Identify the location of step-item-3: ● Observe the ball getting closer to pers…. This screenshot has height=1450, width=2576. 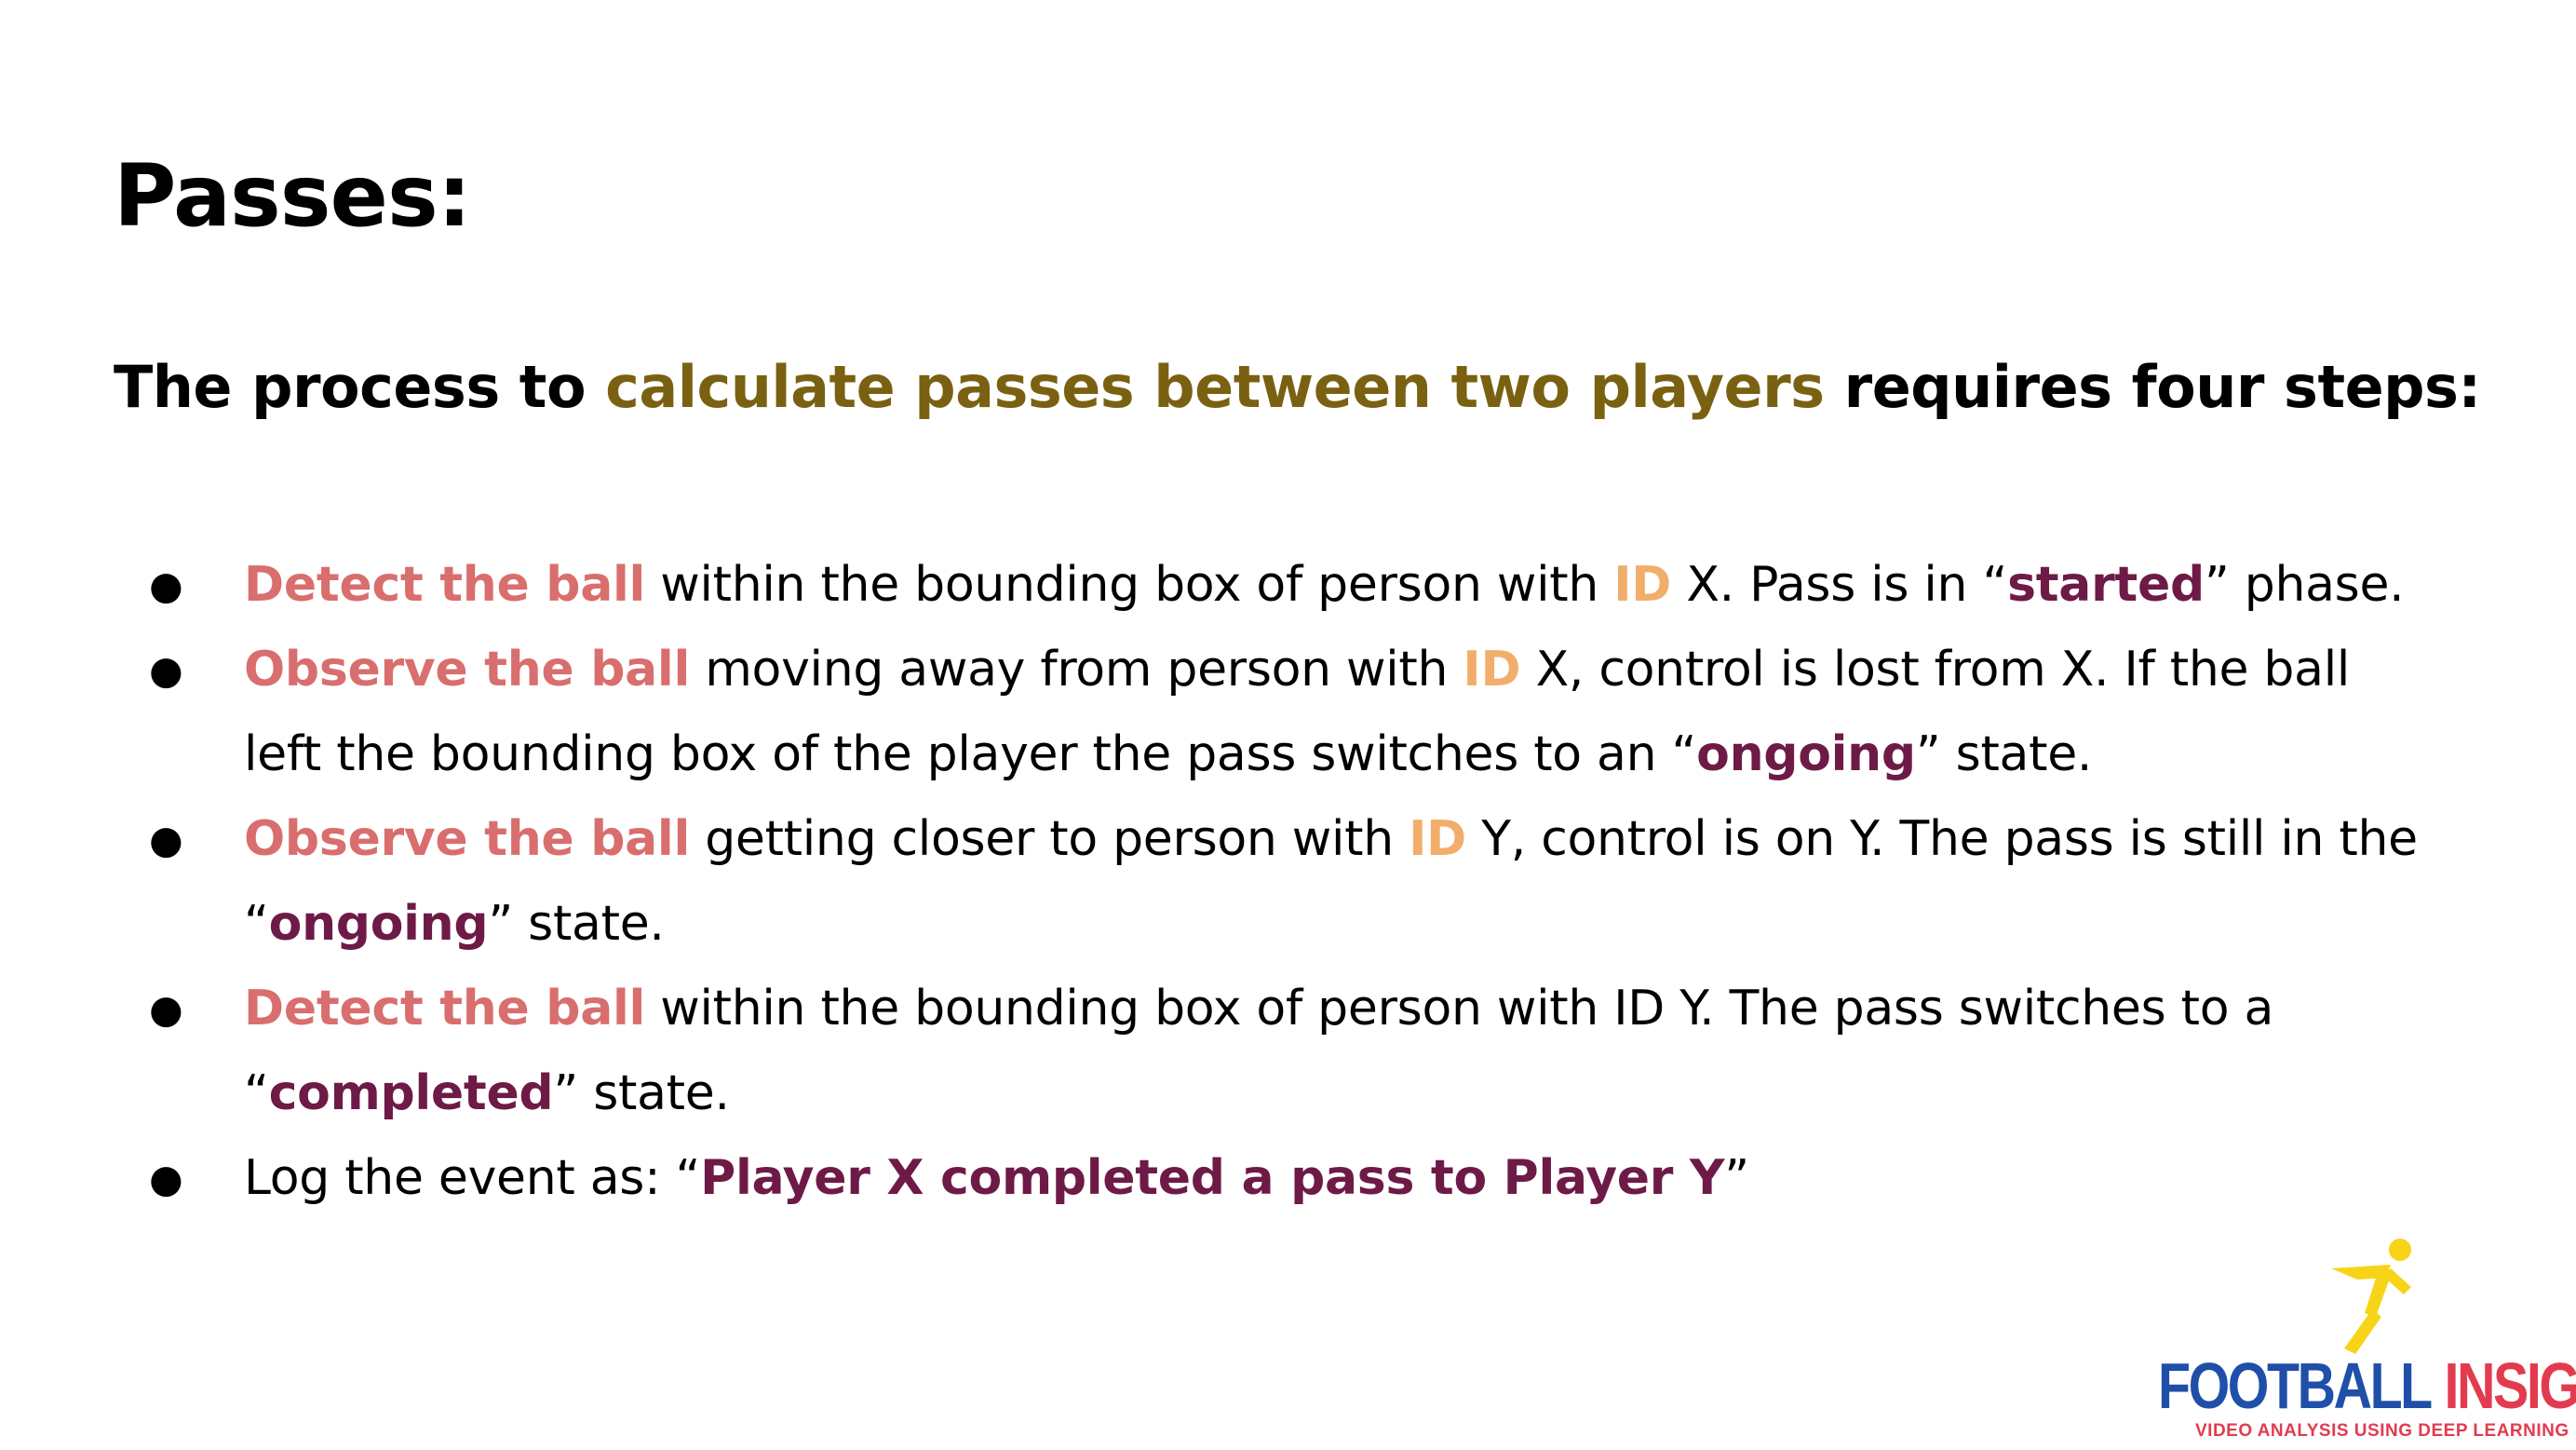
(1294, 882).